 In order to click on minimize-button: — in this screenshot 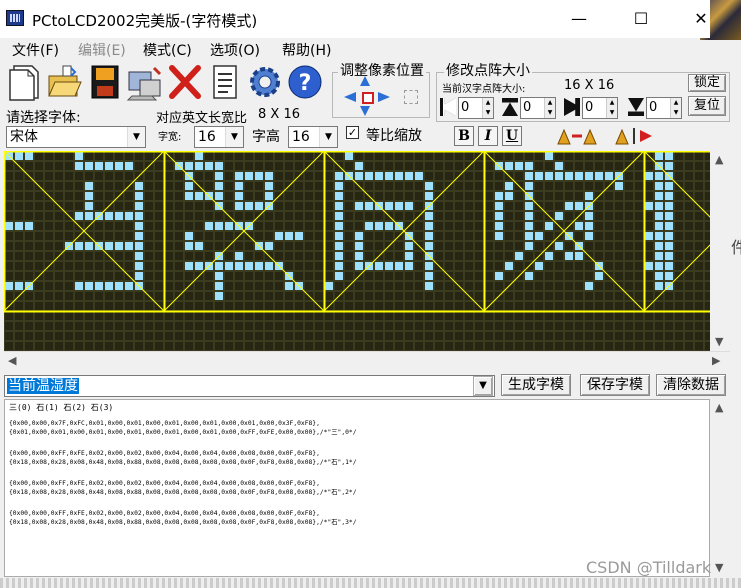, I will do `click(579, 19)`.